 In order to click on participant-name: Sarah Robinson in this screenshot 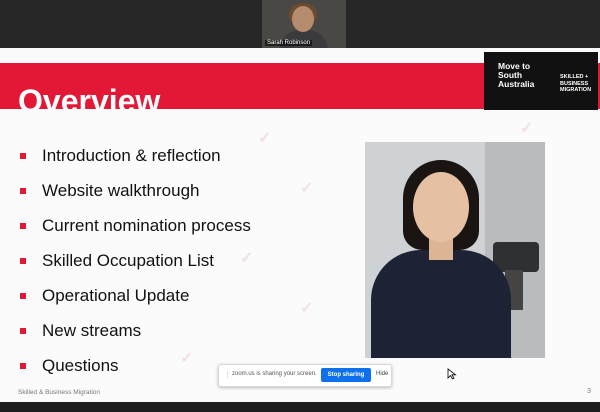, I will do `click(289, 43)`.